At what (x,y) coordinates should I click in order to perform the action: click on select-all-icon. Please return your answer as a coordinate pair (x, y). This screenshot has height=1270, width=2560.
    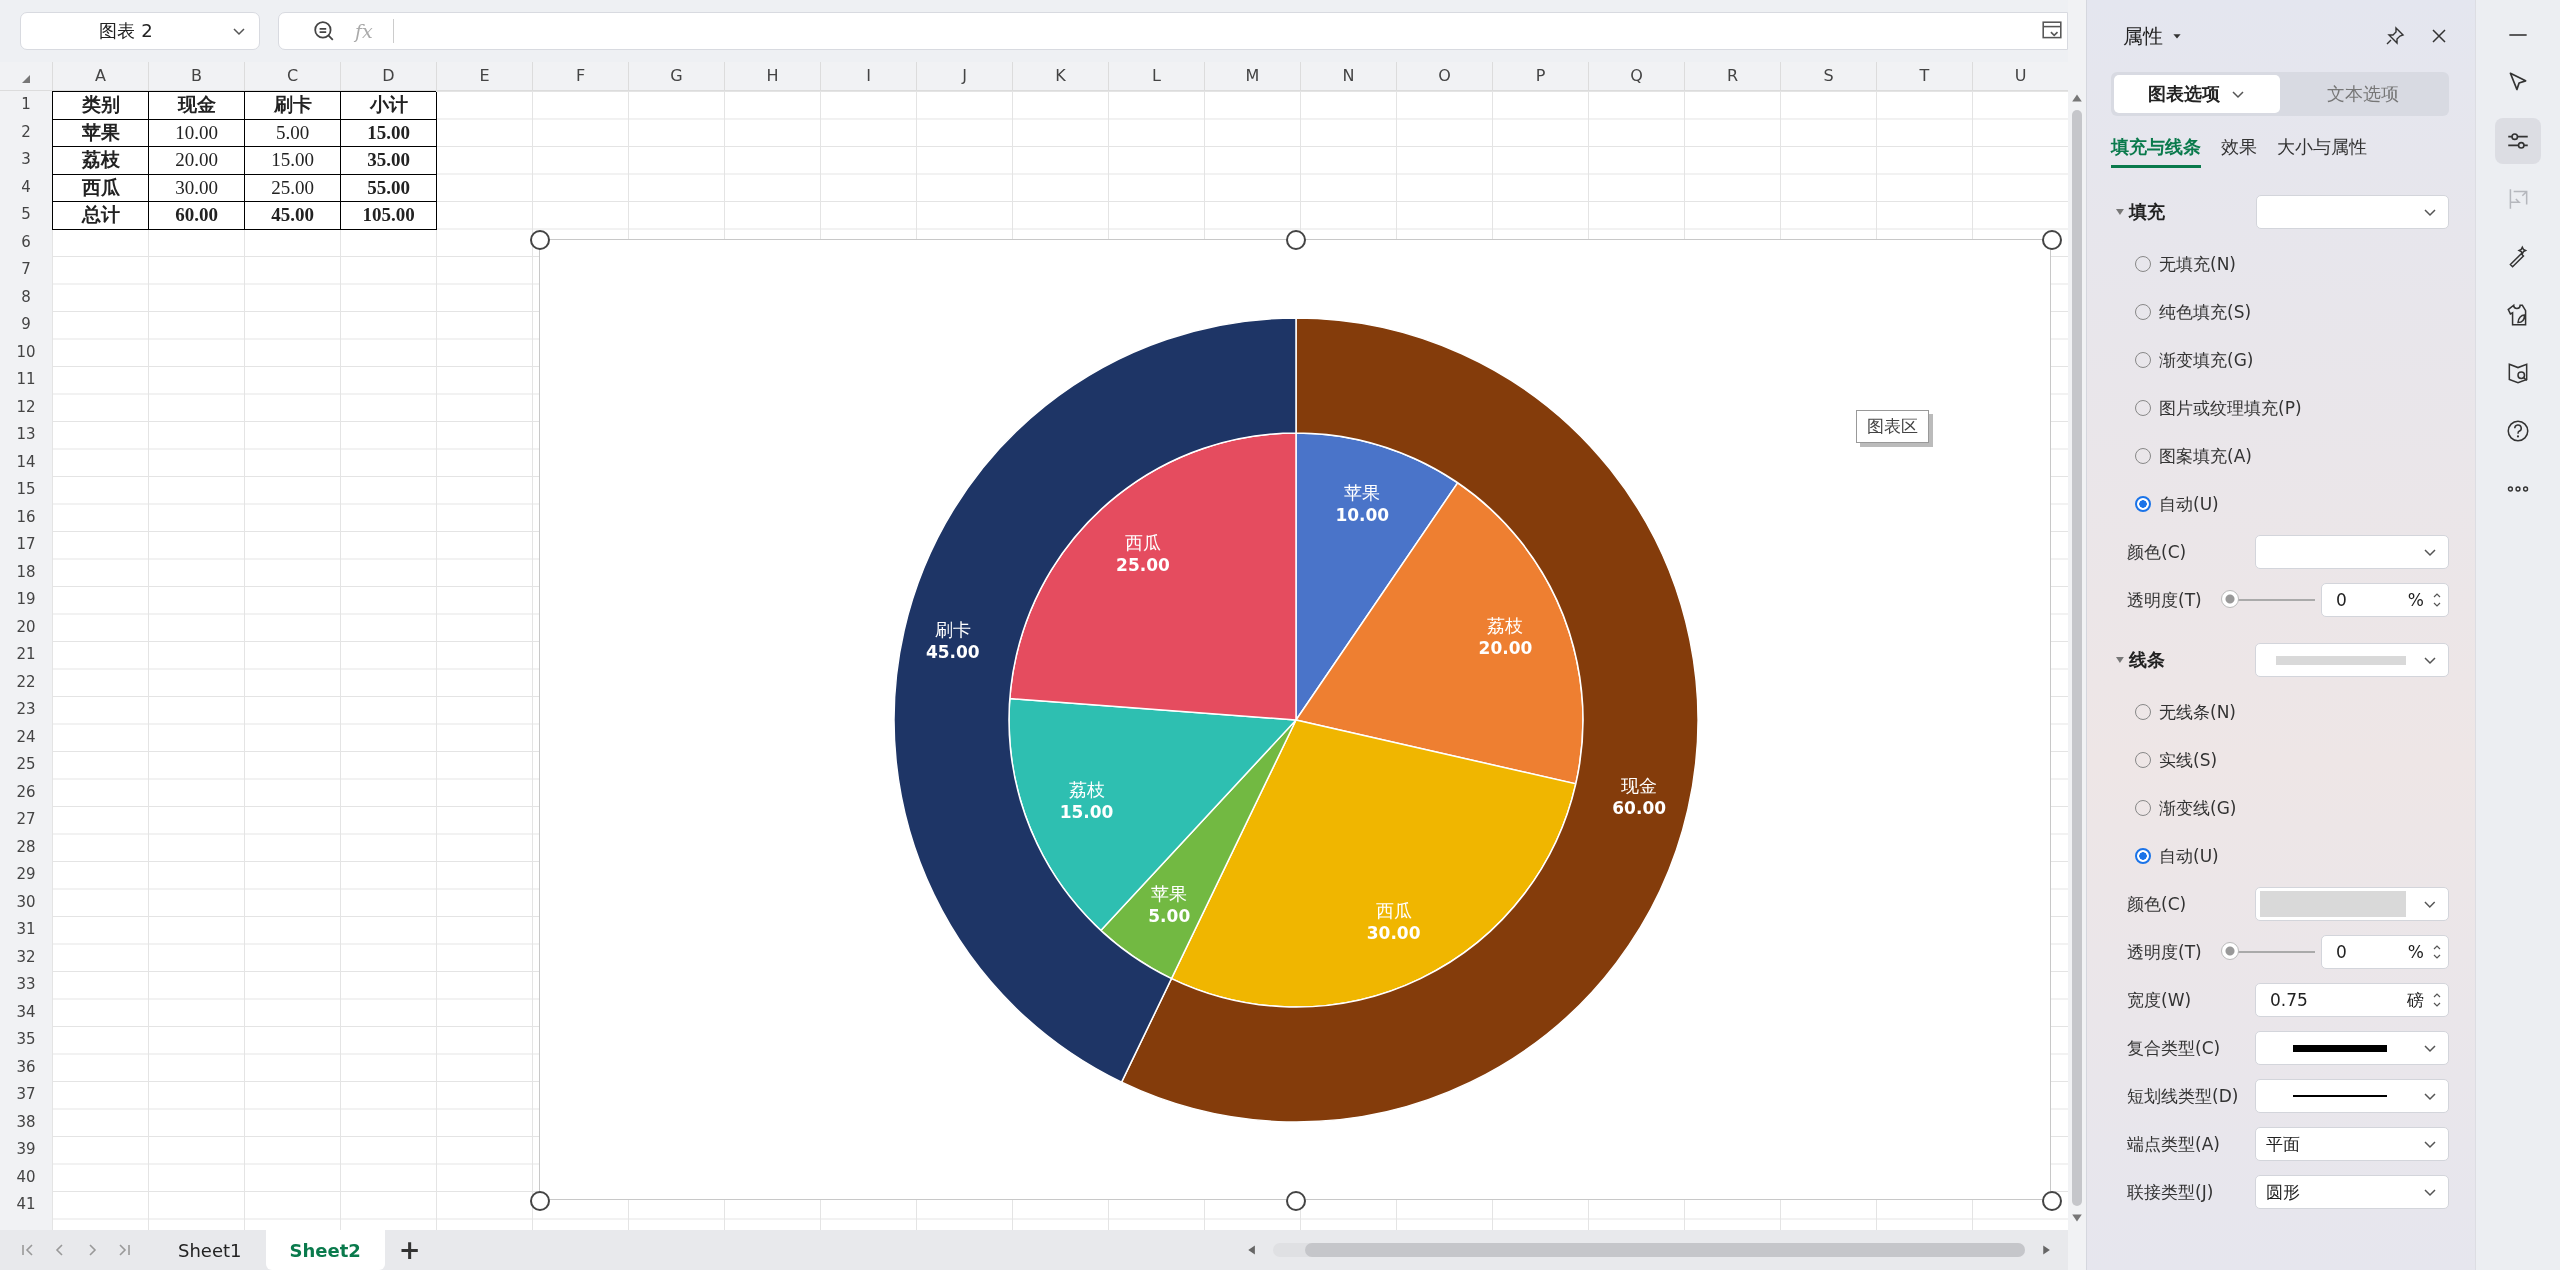
    Looking at the image, I should click on (26, 79).